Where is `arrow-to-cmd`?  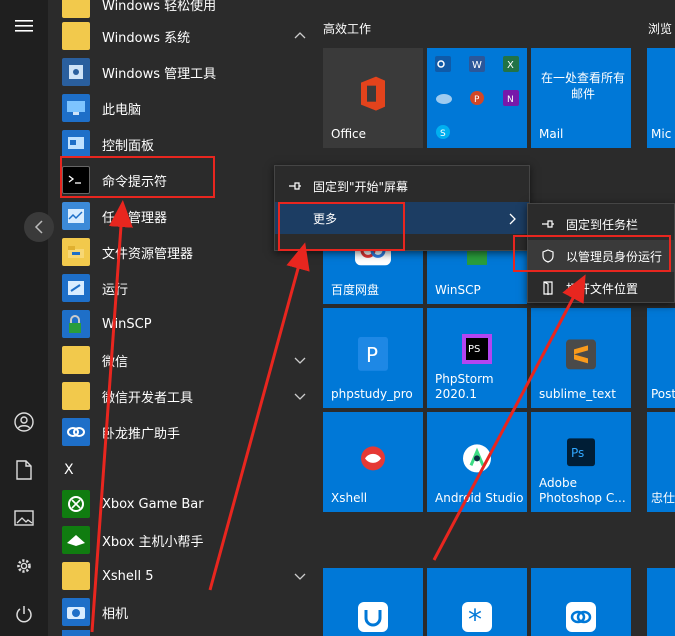 arrow-to-cmd is located at coordinates (111, 416).